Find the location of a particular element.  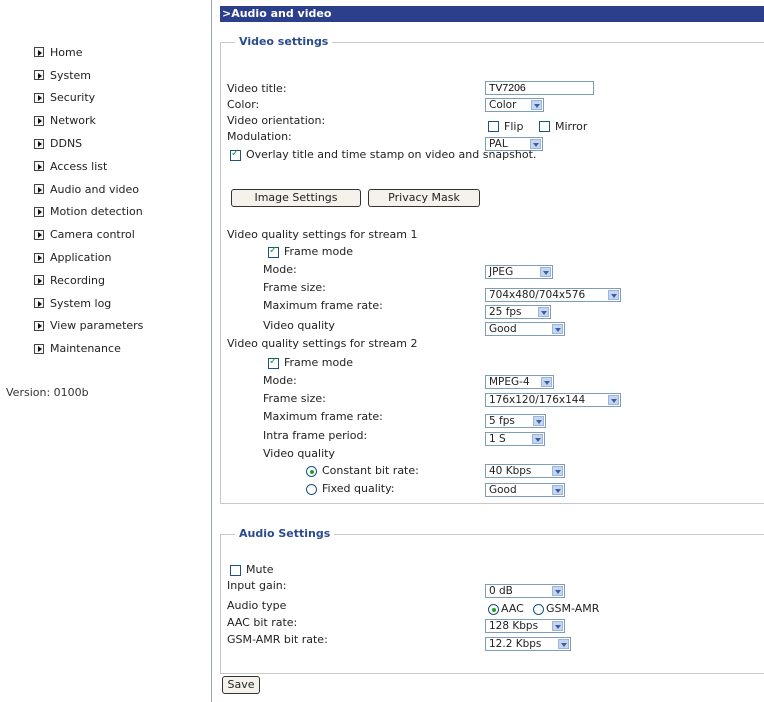

gsm-amr-bit-rate-select: 12.2 Kbps is located at coordinates (528, 644).